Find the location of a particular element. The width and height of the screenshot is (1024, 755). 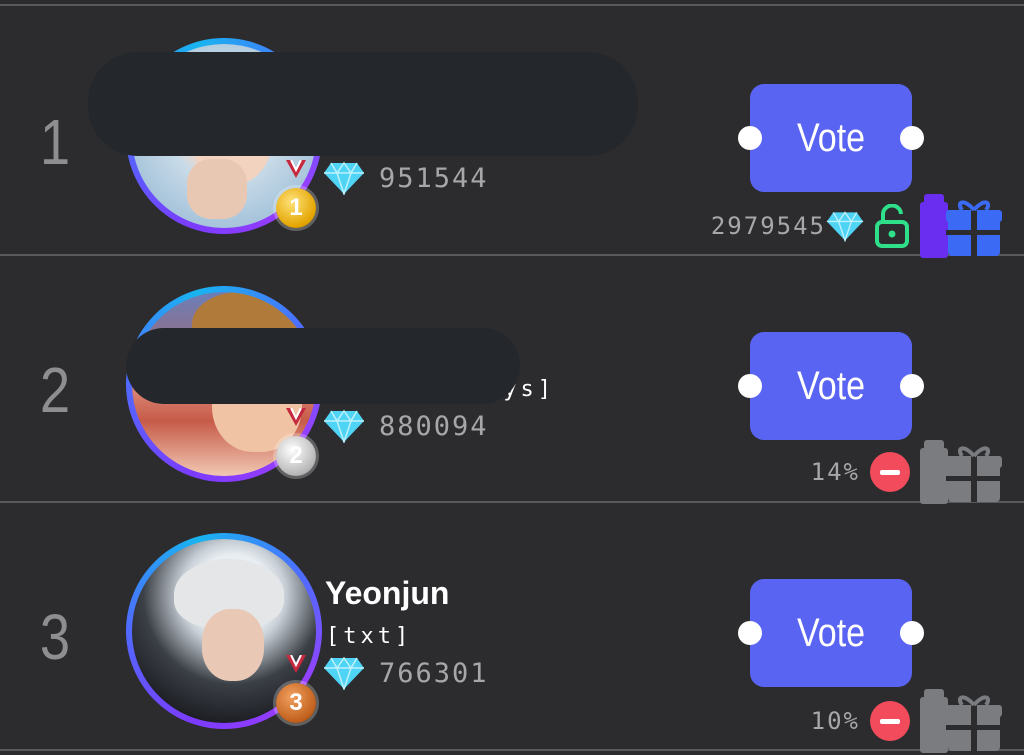

gem-value: 766301 is located at coordinates (434, 673).